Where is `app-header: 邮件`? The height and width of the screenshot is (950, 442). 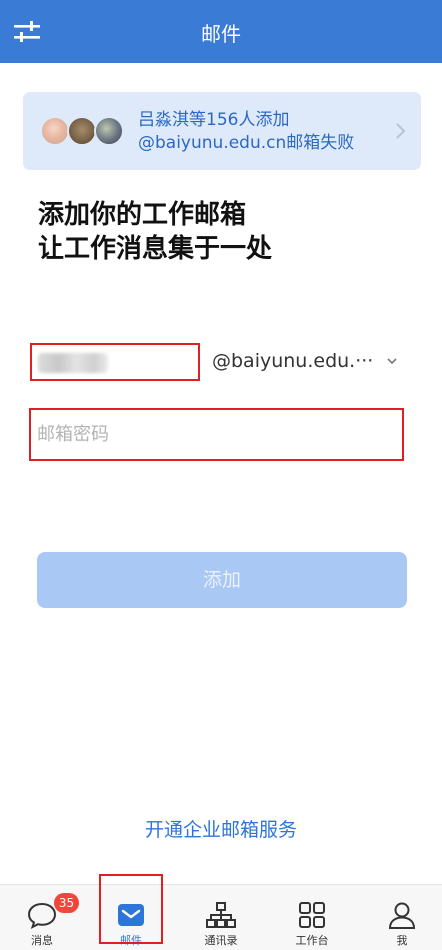 app-header: 邮件 is located at coordinates (221, 31).